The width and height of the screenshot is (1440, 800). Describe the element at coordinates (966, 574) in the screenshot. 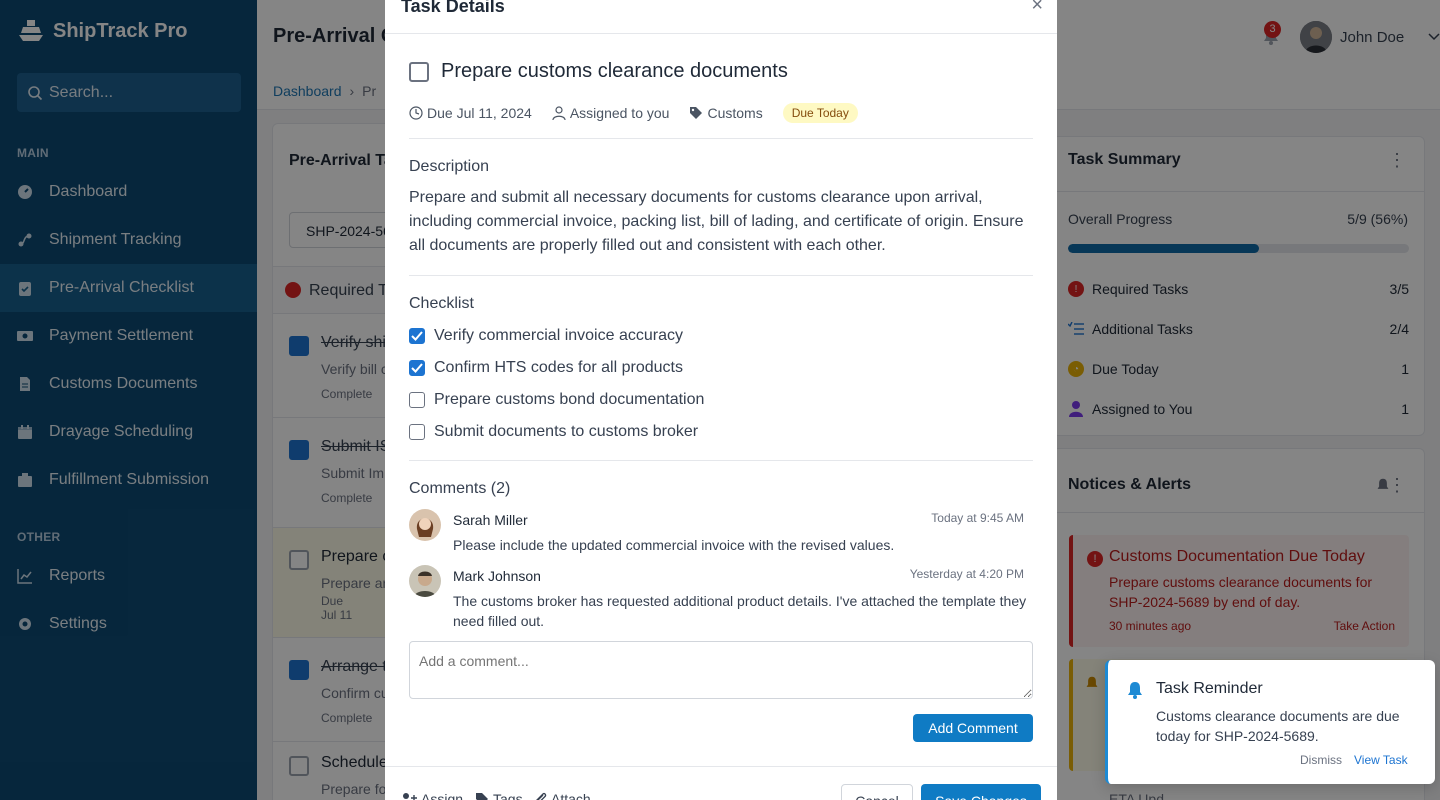

I see `comment-time: Yesterday at 4:20 PM` at that location.